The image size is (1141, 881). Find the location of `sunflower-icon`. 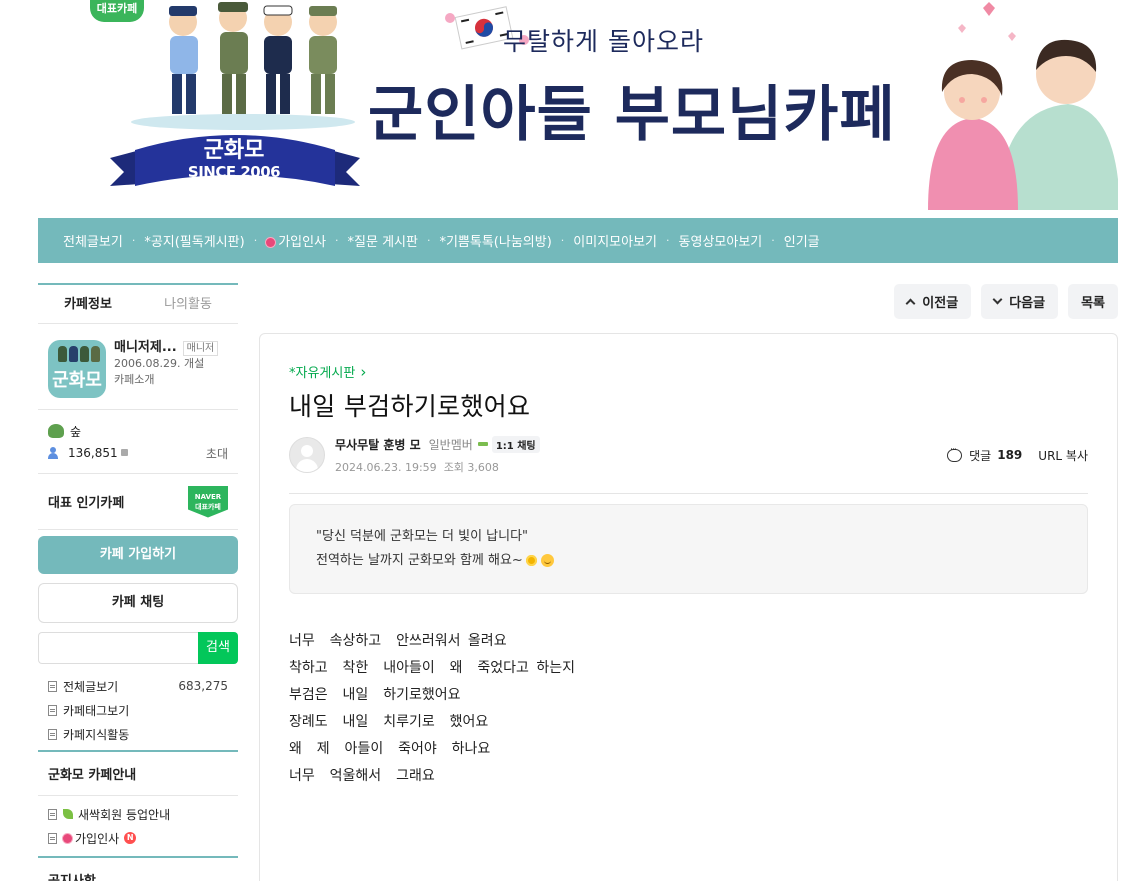

sunflower-icon is located at coordinates (531, 560).